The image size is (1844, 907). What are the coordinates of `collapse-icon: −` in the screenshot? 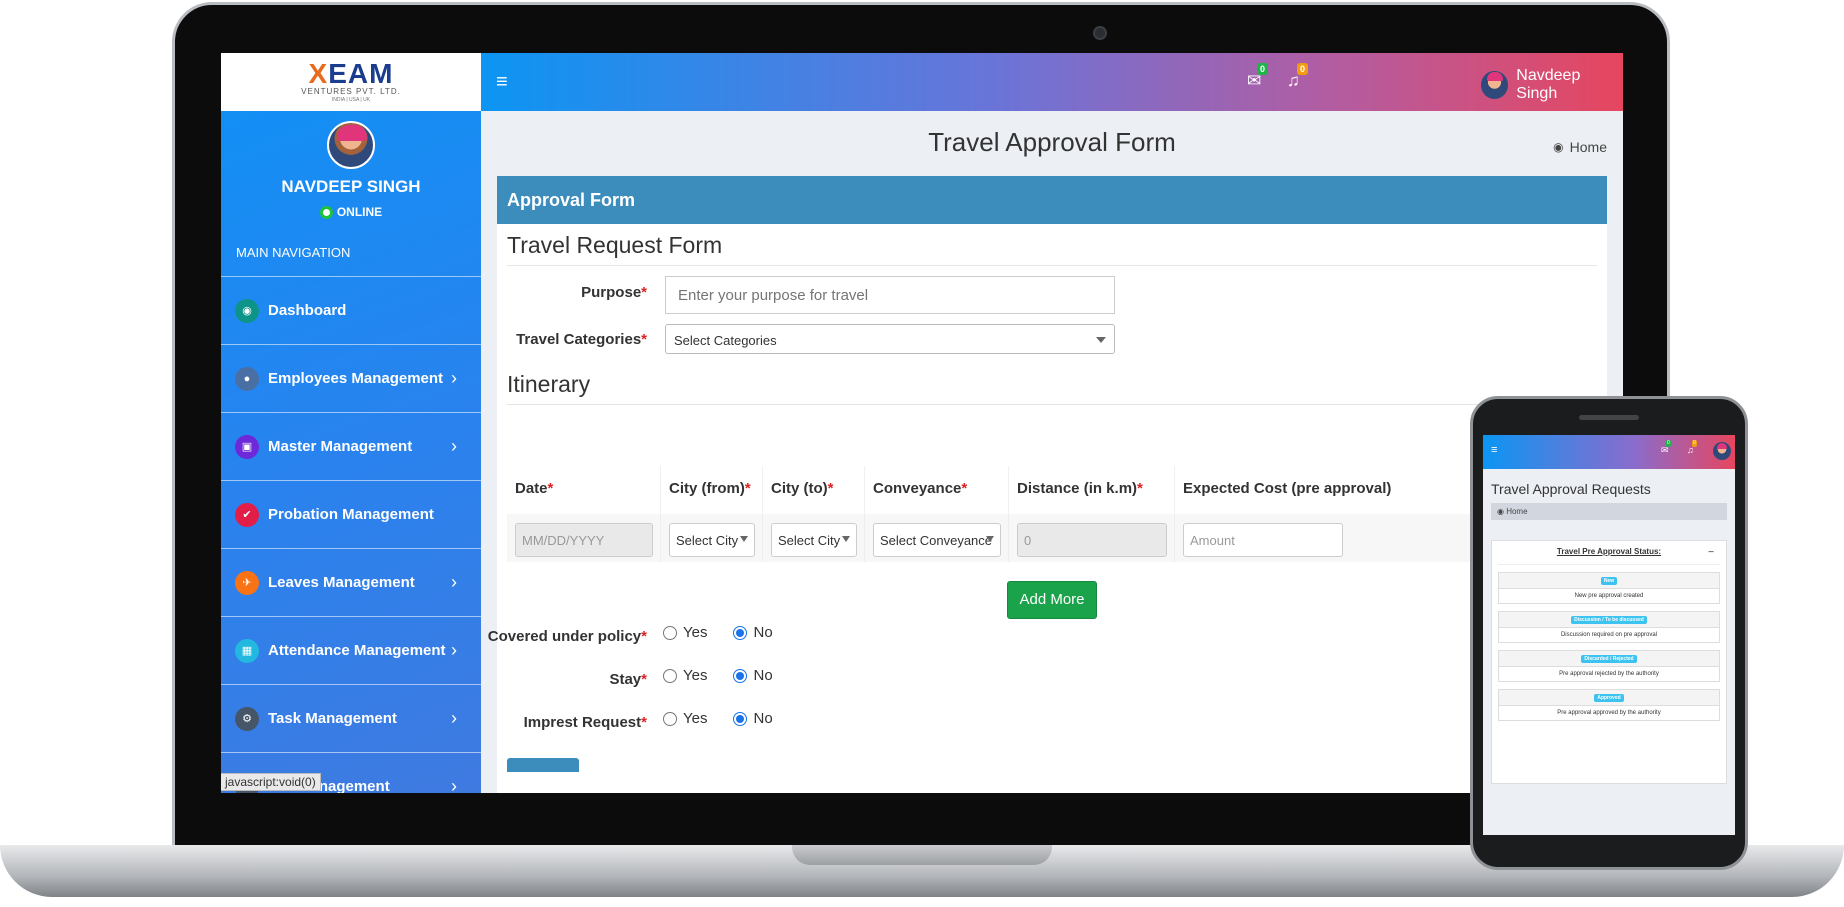 It's located at (1711, 552).